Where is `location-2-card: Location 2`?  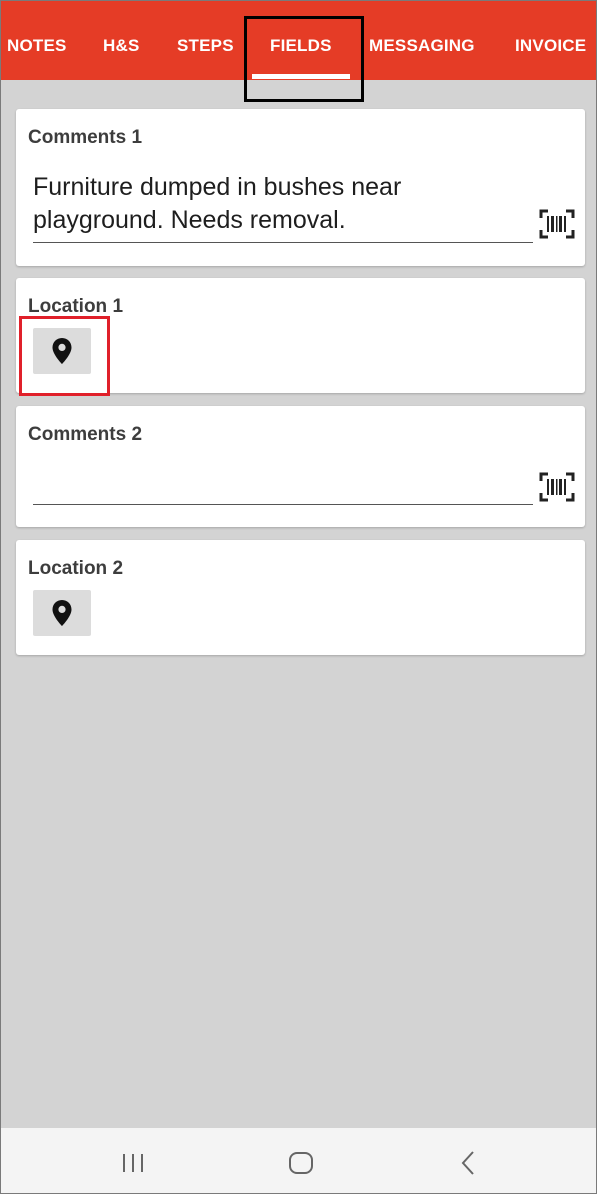
location-2-card: Location 2 is located at coordinates (300, 597).